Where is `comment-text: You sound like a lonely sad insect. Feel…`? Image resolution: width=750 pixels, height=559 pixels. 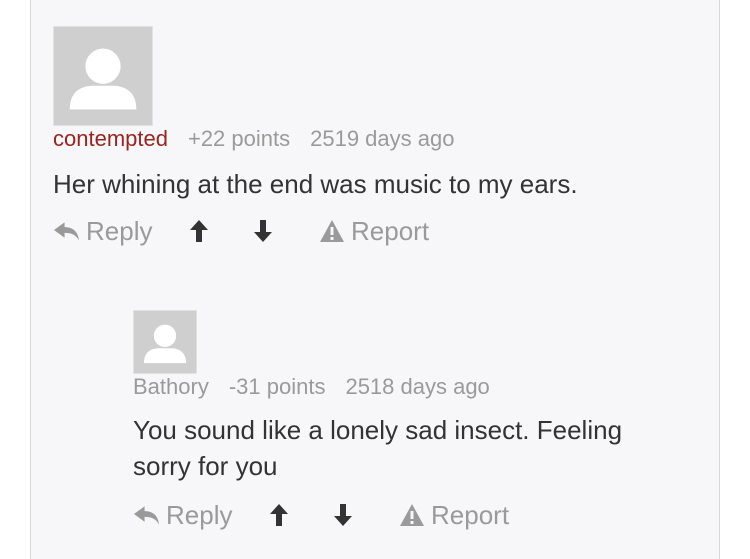
comment-text: You sound like a lonely sad insect. Feel… is located at coordinates (378, 448).